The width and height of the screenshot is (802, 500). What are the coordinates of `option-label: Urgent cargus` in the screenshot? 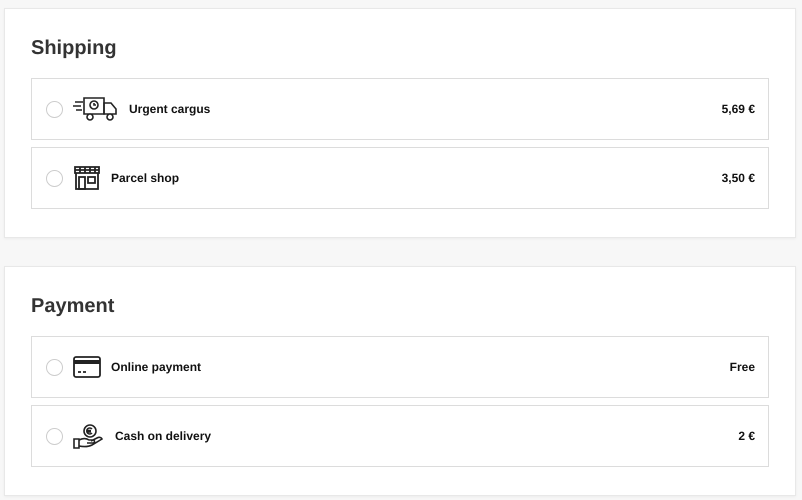 It's located at (169, 109).